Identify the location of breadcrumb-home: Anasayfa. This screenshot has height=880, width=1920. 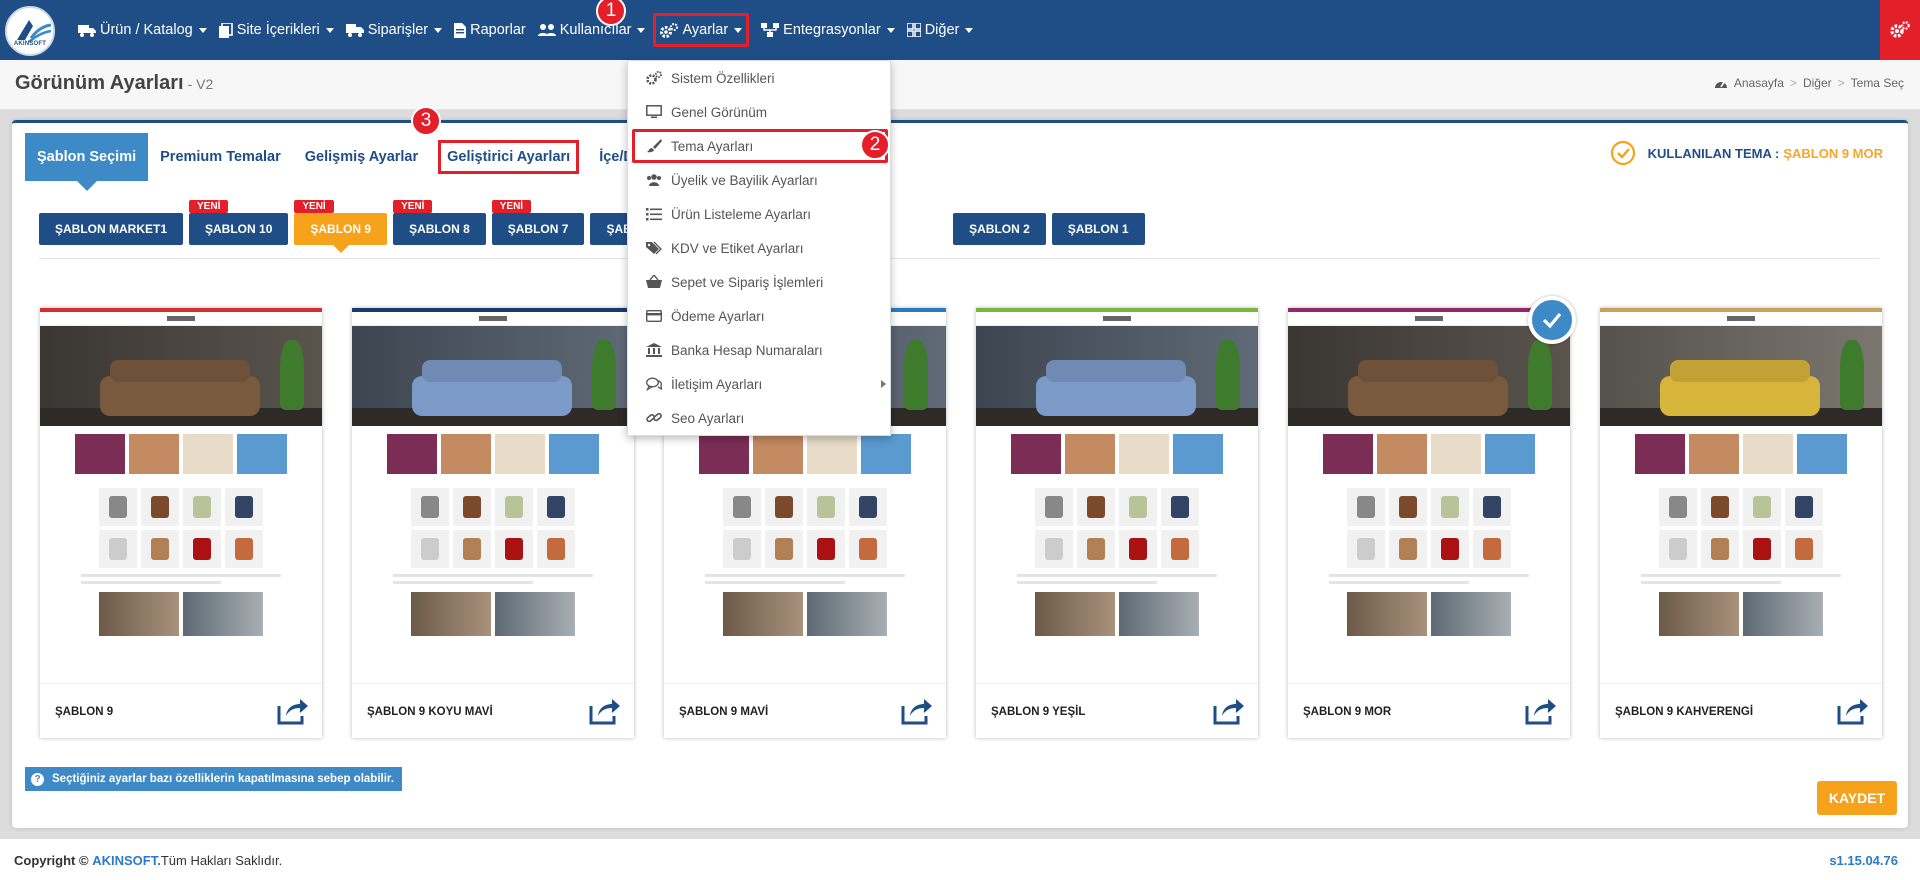
(1759, 83).